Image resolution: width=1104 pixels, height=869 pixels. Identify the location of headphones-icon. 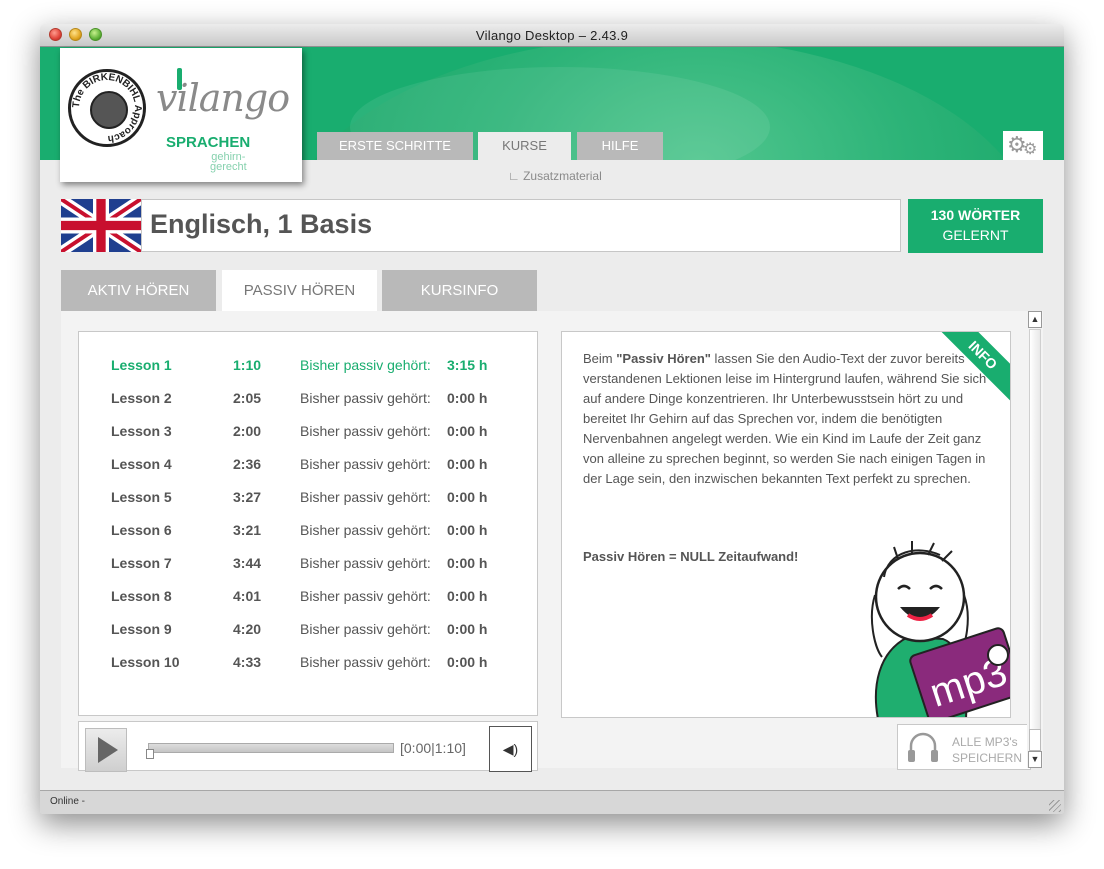
(923, 747).